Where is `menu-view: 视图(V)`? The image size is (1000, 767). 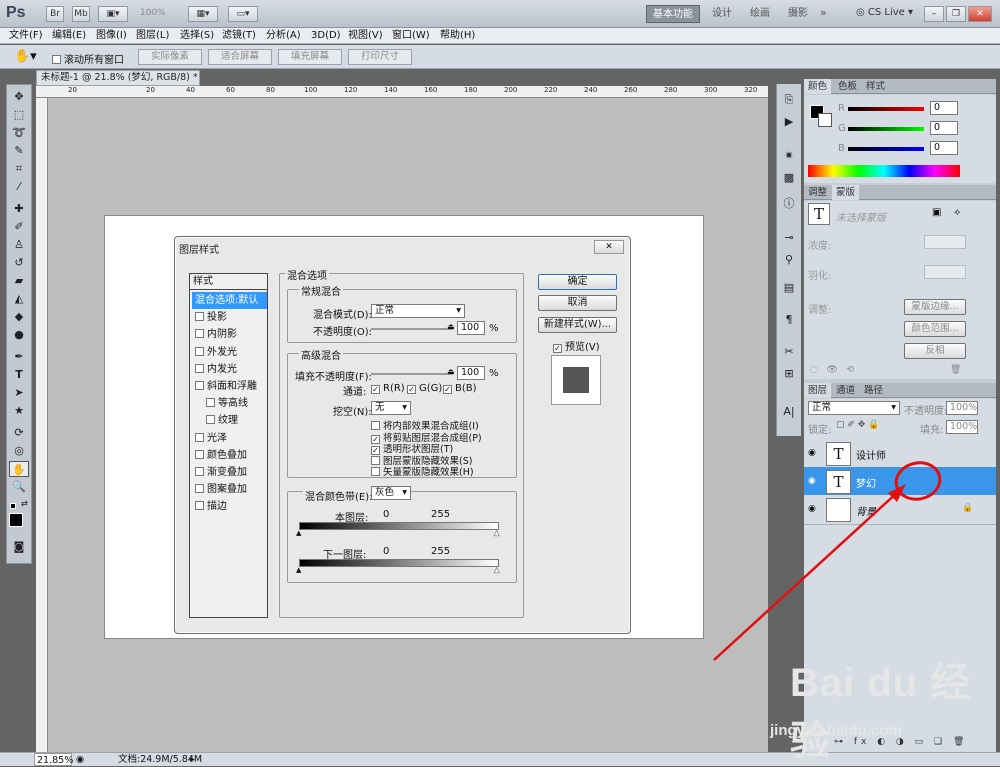
menu-view: 视图(V) is located at coordinates (365, 36).